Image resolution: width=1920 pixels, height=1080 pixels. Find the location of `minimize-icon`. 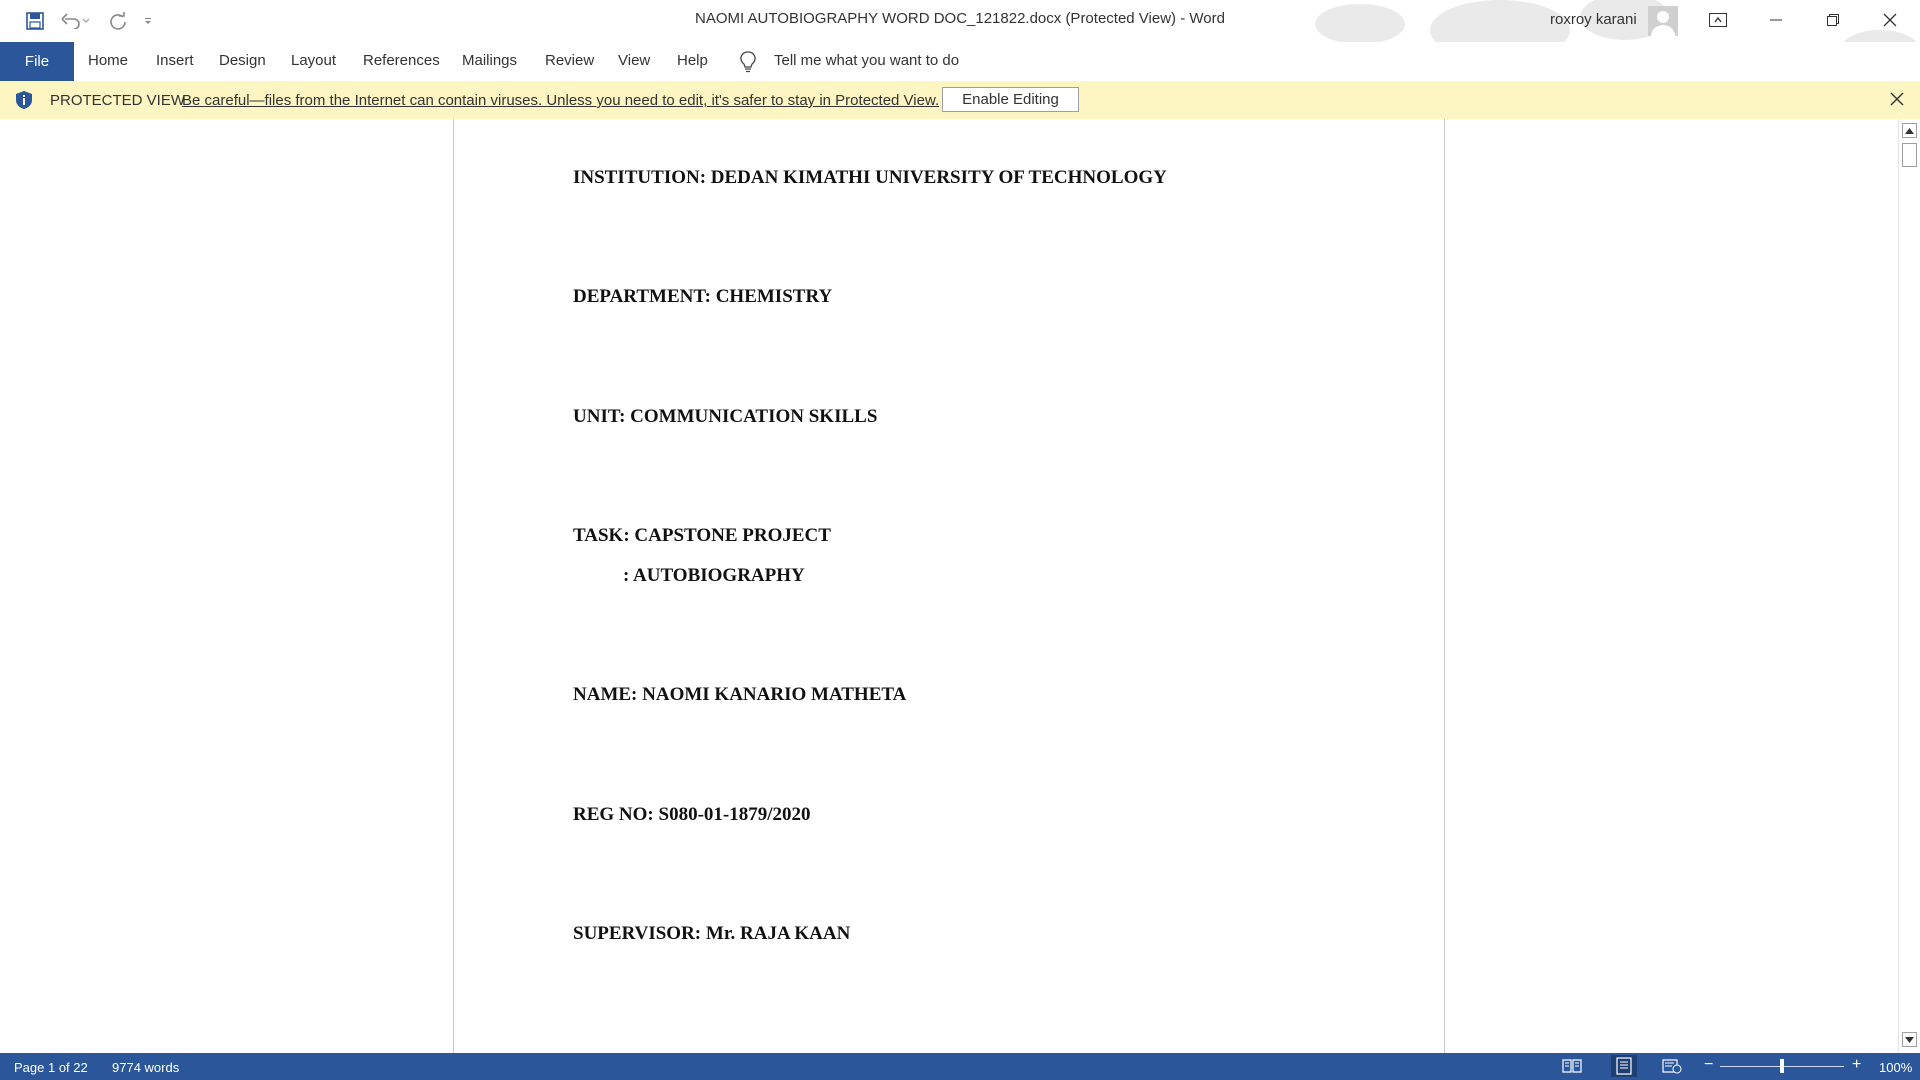

minimize-icon is located at coordinates (1776, 20).